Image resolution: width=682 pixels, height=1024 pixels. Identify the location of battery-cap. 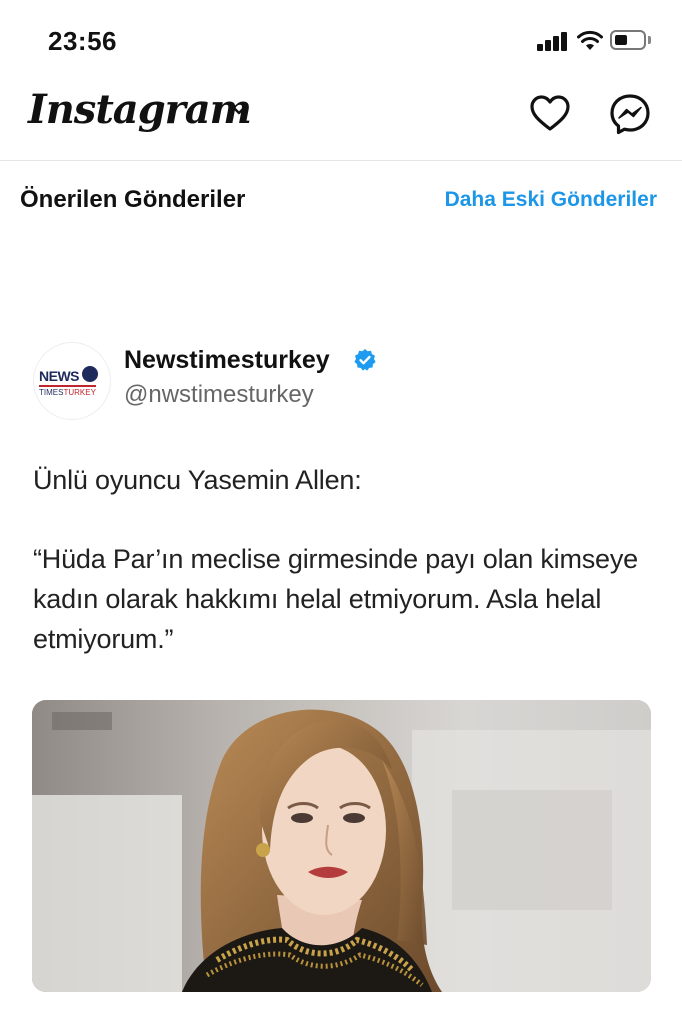
(649, 40).